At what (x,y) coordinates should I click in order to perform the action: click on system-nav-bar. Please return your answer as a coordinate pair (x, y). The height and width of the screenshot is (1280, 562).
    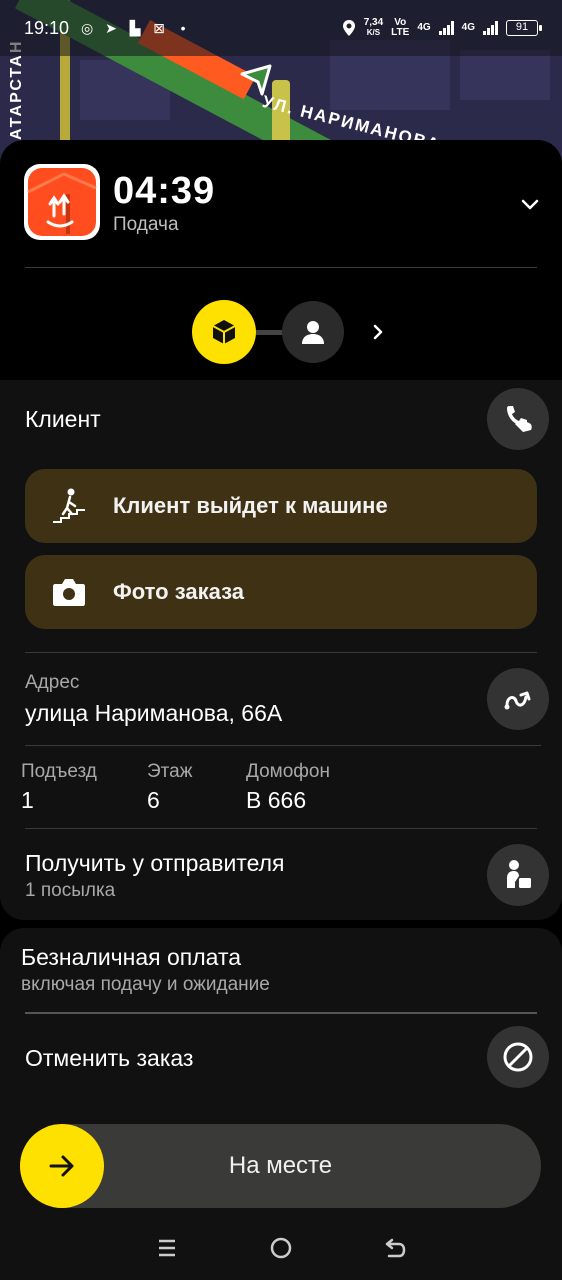
    Looking at the image, I should click on (281, 1247).